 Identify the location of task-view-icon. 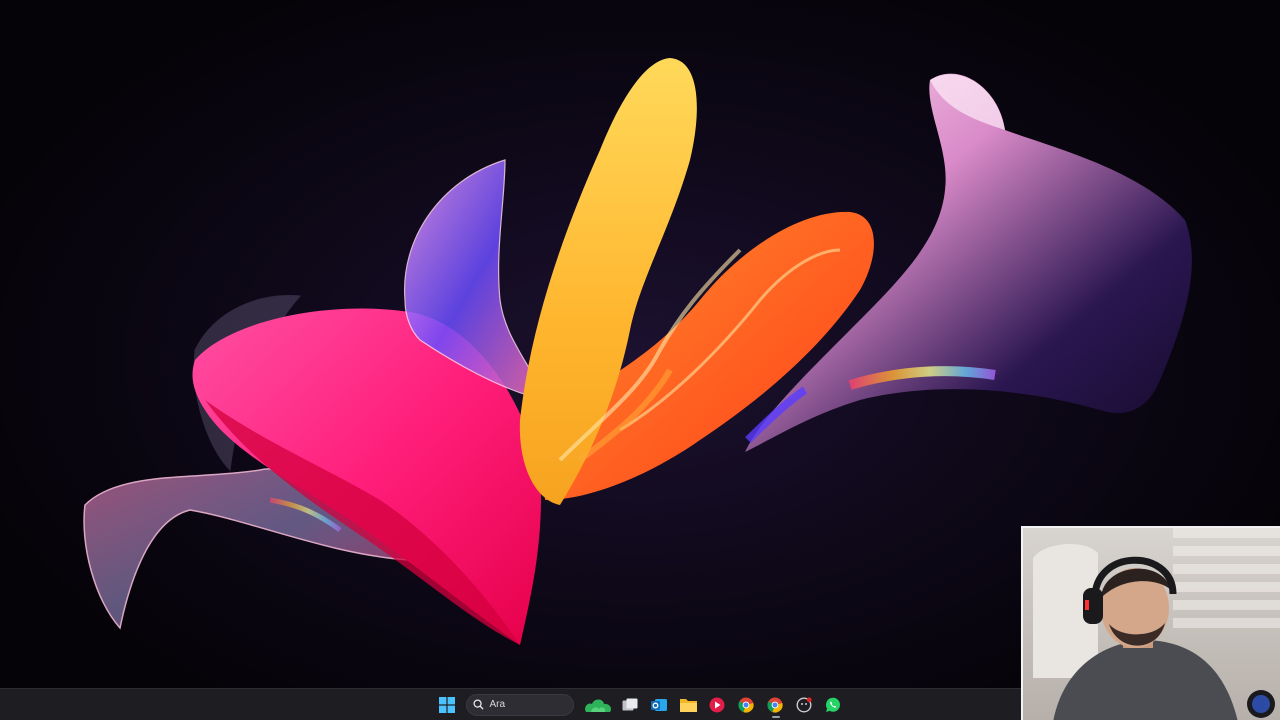
(630, 704).